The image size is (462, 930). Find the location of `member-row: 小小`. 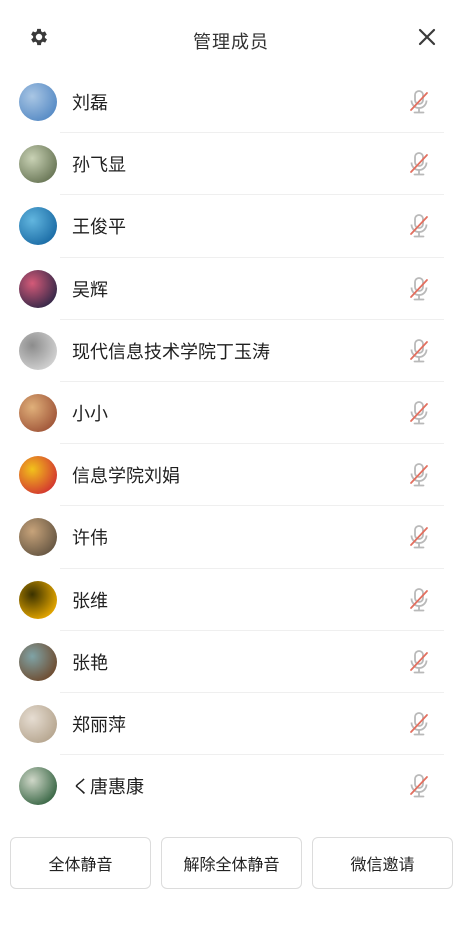

member-row: 小小 is located at coordinates (231, 413).